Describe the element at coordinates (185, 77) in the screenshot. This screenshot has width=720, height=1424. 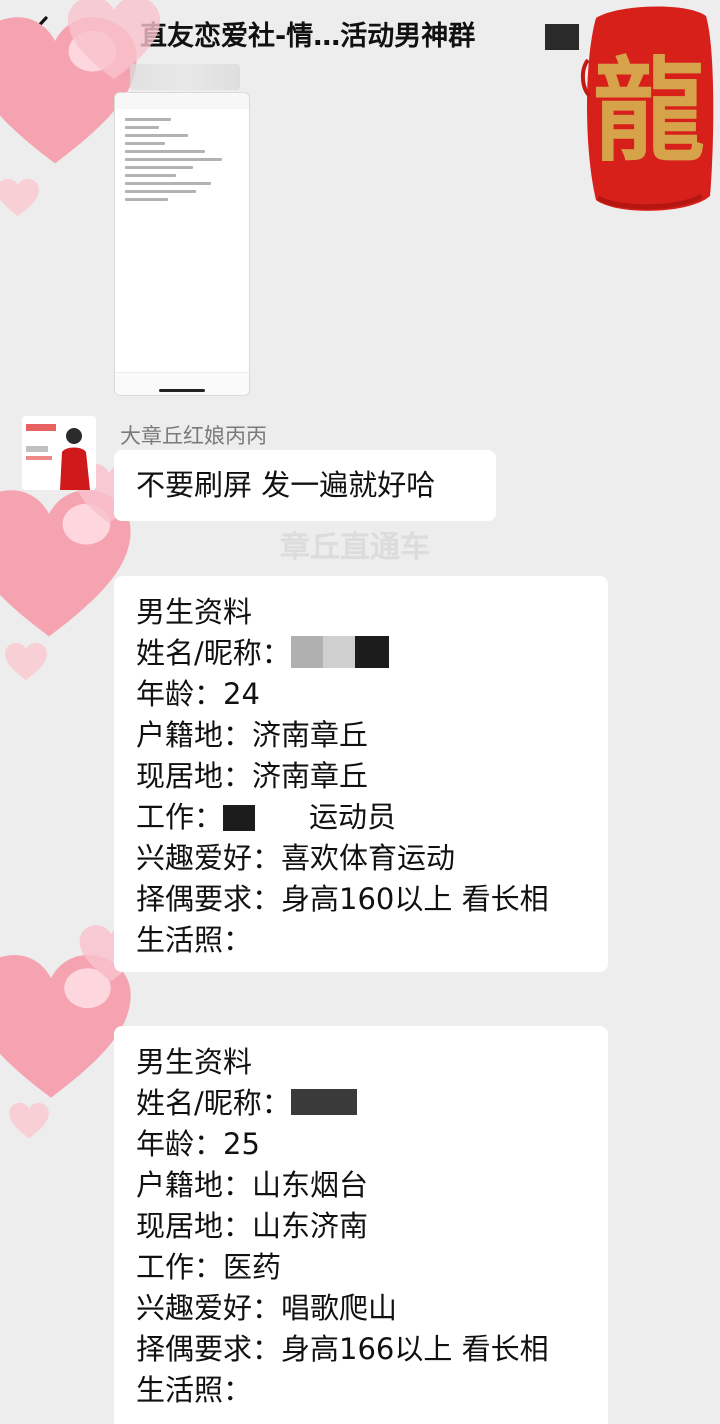
I see `sender-name-redacted` at that location.